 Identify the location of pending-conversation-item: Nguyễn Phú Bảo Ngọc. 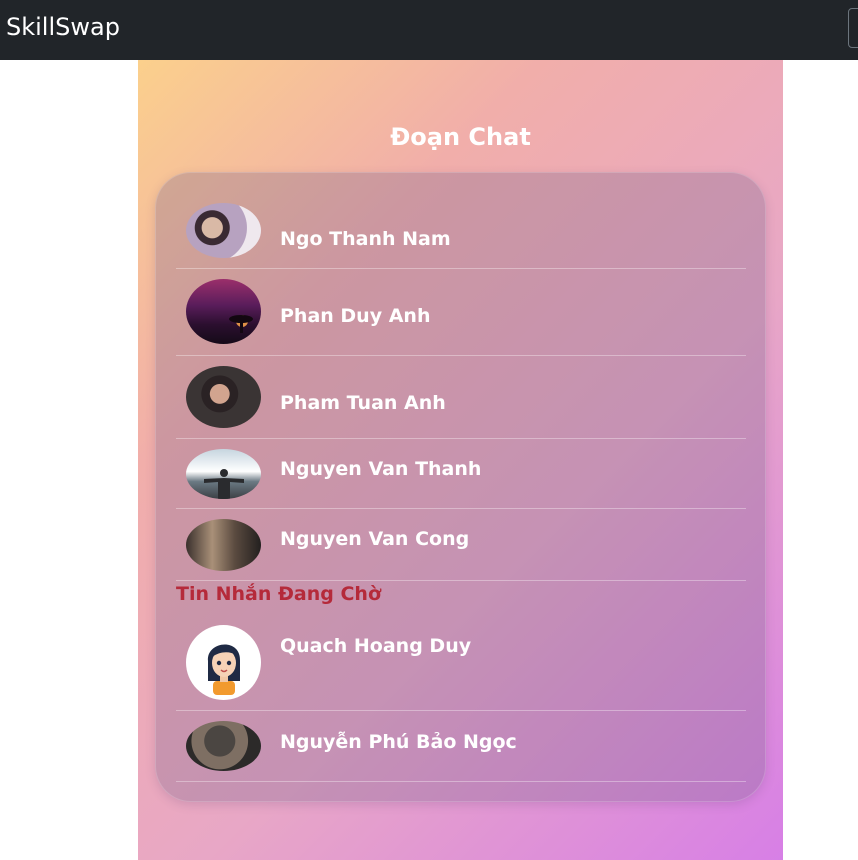
(461, 746).